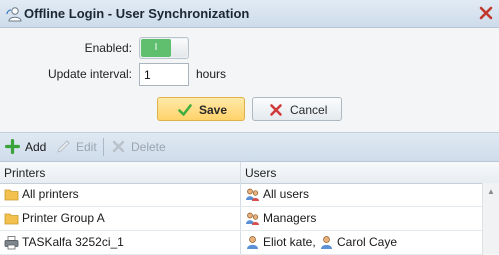  I want to click on enabled-toggle: I, so click(164, 48).